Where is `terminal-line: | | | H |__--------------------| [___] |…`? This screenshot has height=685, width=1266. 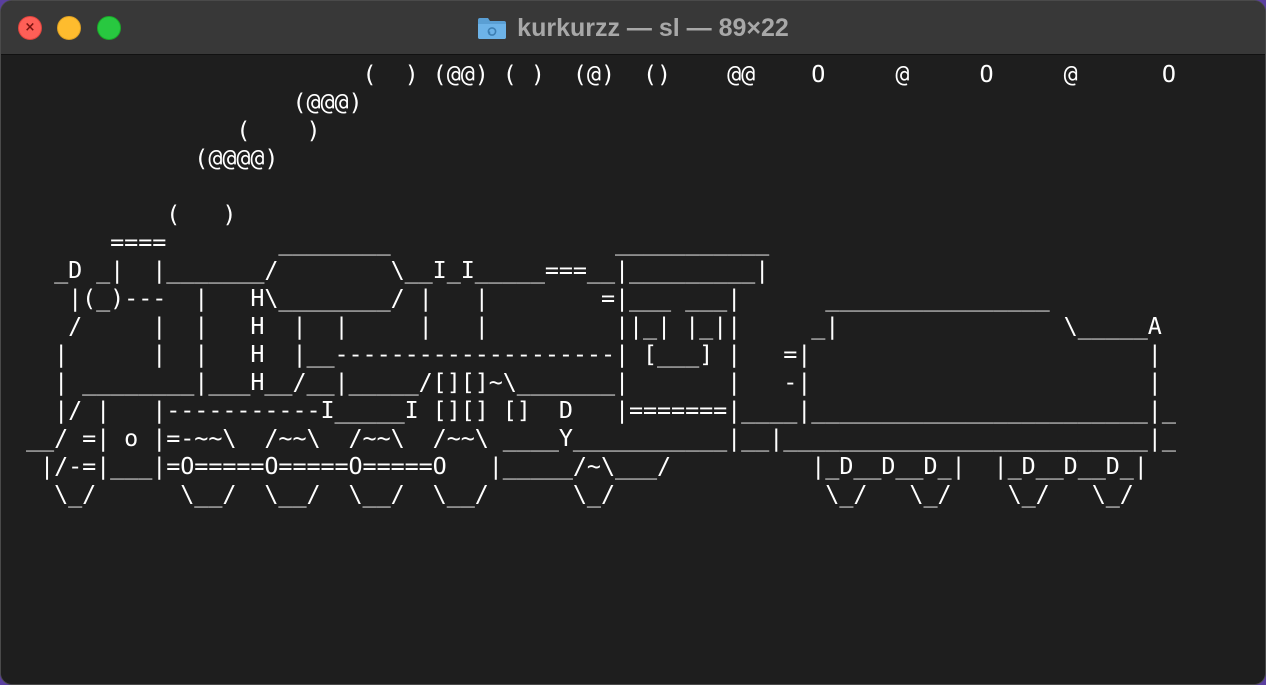 terminal-line: | | | H |__--------------------| [___] |… is located at coordinates (587, 354).